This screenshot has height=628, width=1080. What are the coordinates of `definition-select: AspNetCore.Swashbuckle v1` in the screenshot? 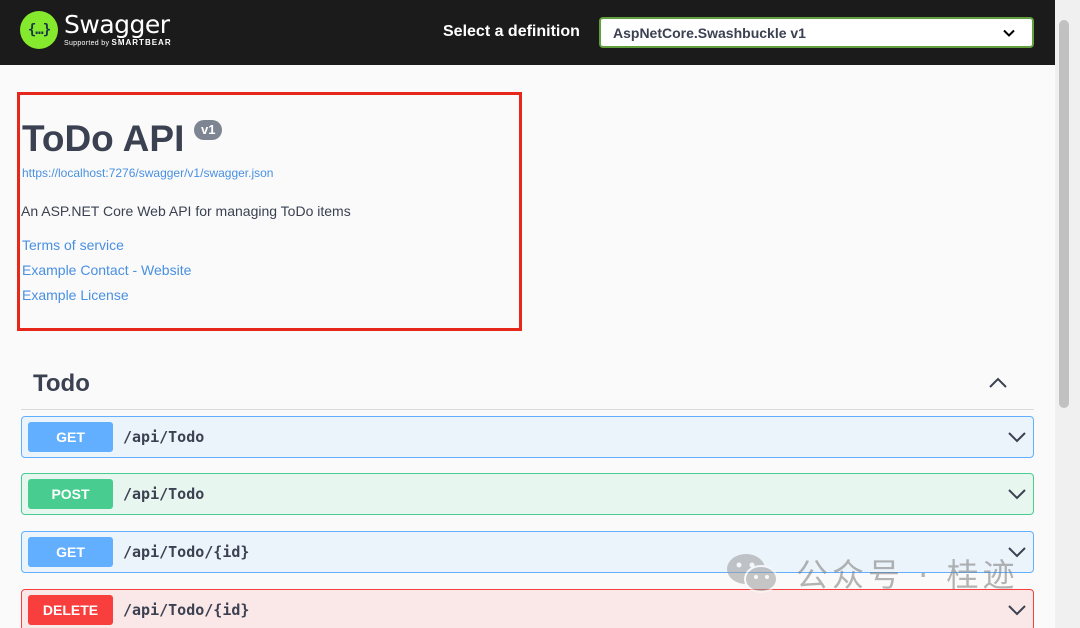 It's located at (816, 32).